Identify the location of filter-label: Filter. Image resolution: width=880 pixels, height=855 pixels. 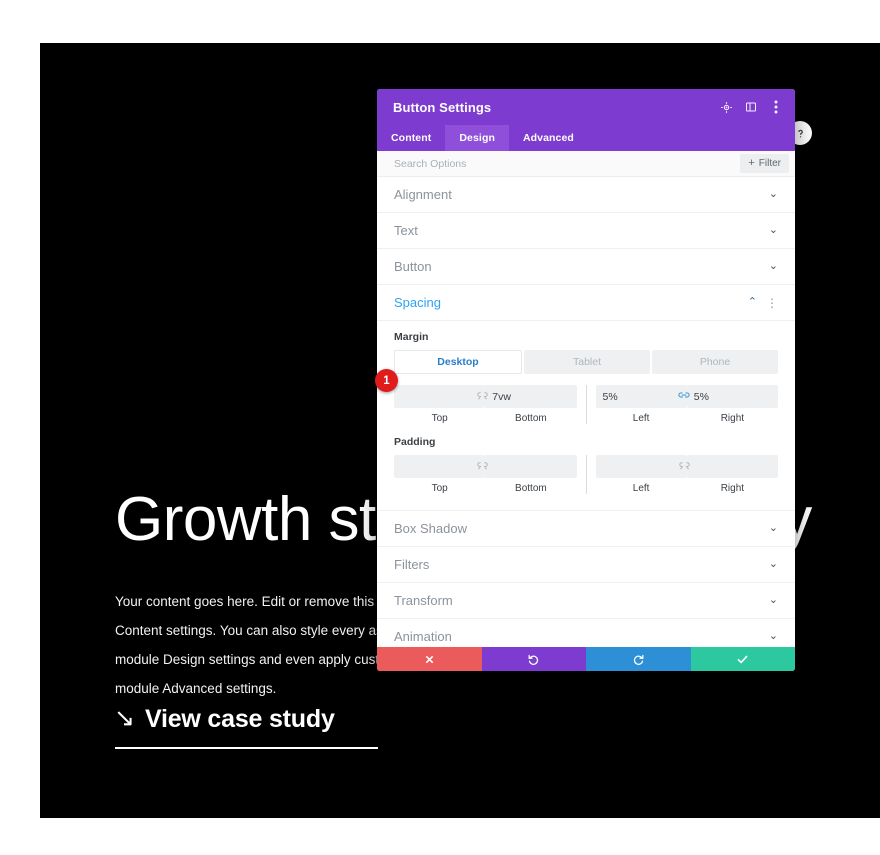
(769, 163).